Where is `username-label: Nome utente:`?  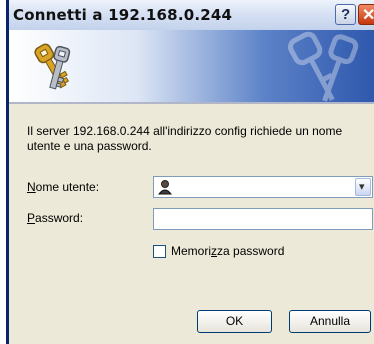 username-label: Nome utente: is located at coordinates (63, 187).